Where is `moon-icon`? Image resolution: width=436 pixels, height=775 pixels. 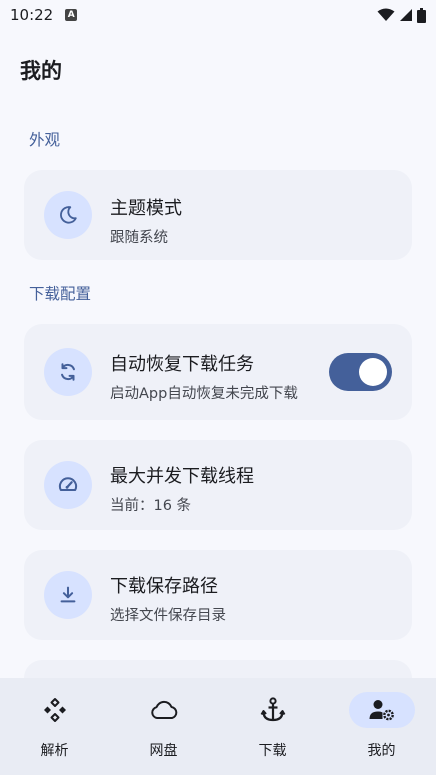 moon-icon is located at coordinates (68, 215).